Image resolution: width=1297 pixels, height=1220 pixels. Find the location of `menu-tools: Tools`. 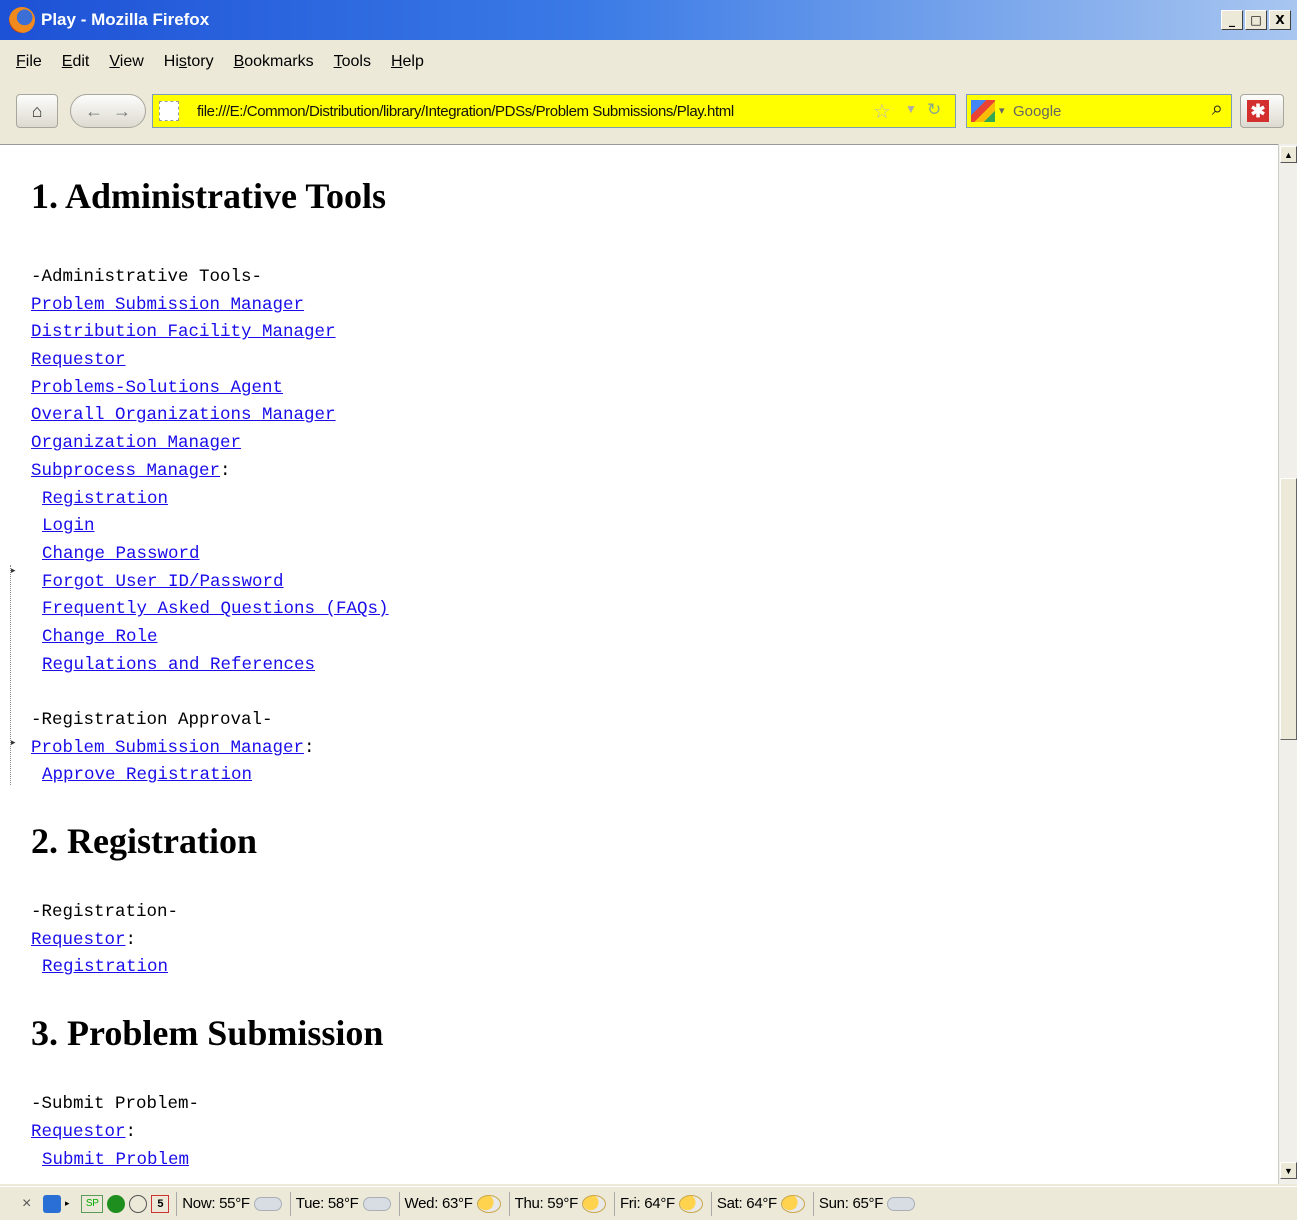

menu-tools: Tools is located at coordinates (352, 62).